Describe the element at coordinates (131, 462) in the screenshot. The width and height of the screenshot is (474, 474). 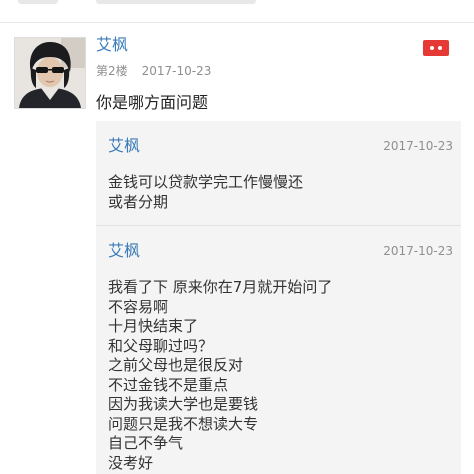
I see `reply-line: 没考好` at that location.